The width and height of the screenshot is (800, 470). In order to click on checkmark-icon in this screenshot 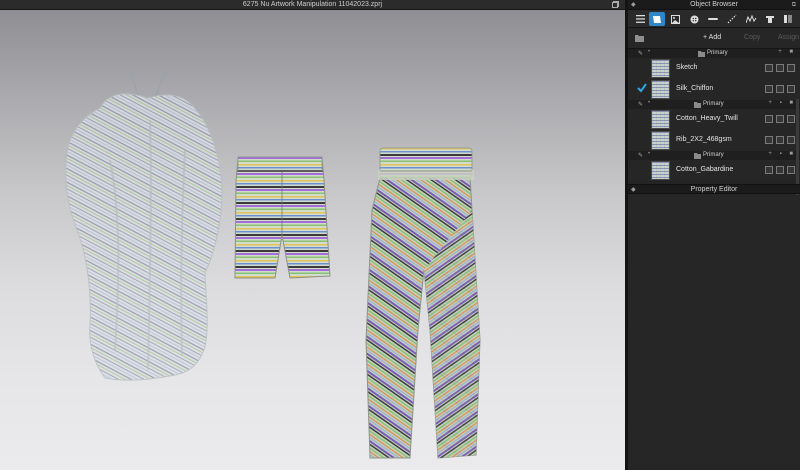, I will do `click(642, 88)`.